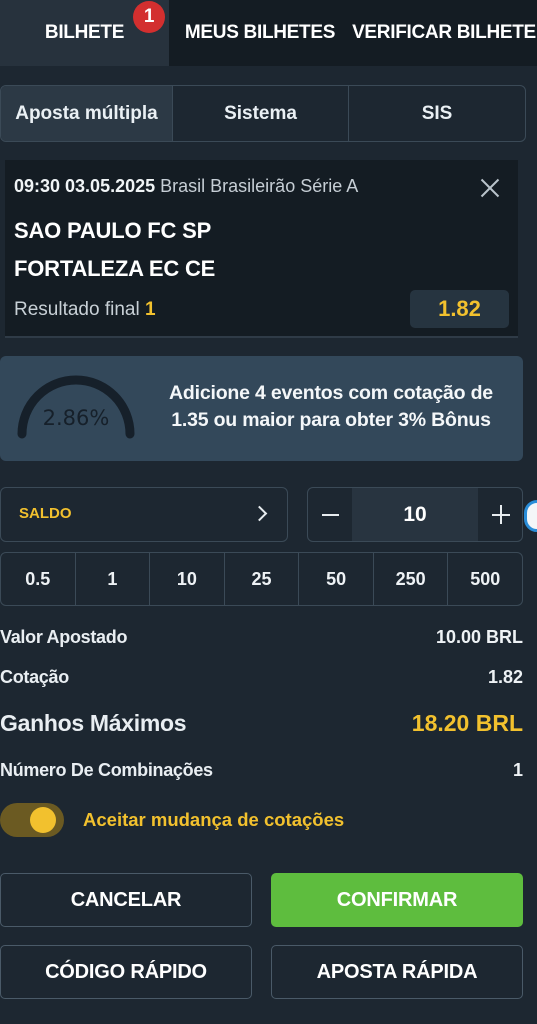 The height and width of the screenshot is (1024, 537). Describe the element at coordinates (87, 113) in the screenshot. I see `bet-type-multiple: Aposta múltipla` at that location.